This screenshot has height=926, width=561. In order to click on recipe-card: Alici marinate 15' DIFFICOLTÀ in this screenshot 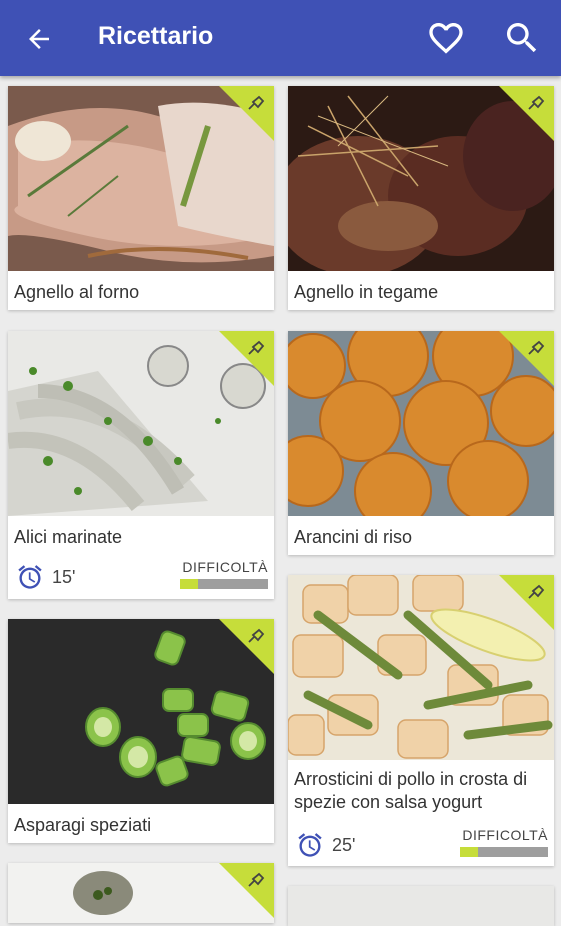, I will do `click(141, 465)`.